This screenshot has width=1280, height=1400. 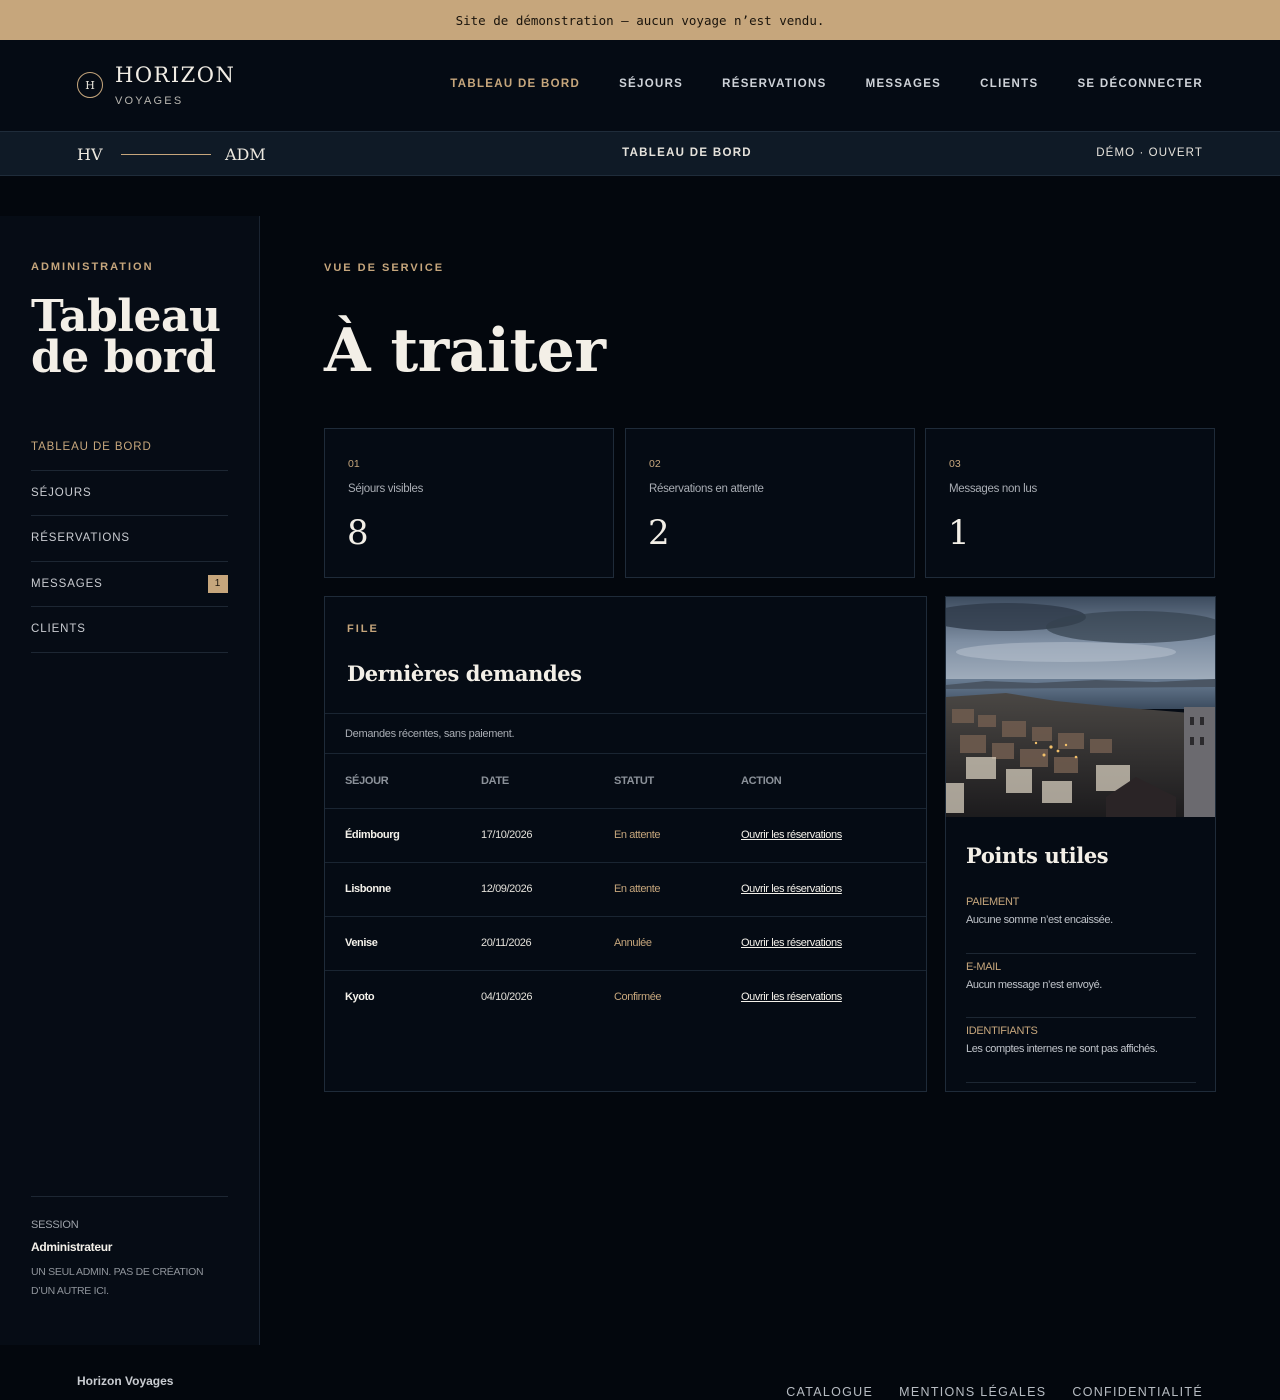 What do you see at coordinates (706, 489) in the screenshot?
I see `stat-label: Réservations en attente` at bounding box center [706, 489].